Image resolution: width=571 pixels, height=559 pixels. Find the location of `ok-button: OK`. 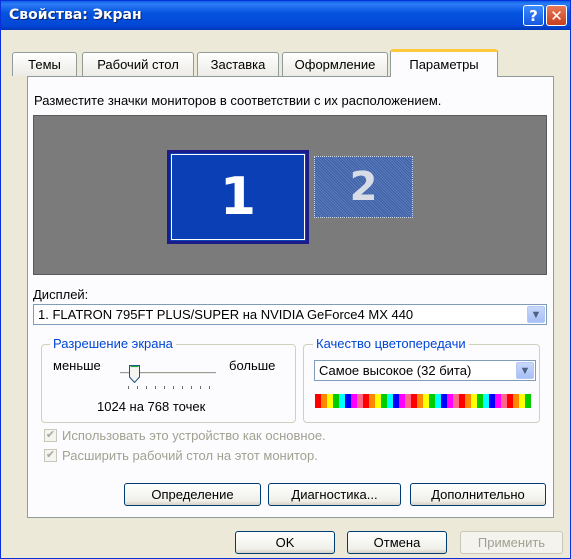

ok-button: OK is located at coordinates (285, 542).